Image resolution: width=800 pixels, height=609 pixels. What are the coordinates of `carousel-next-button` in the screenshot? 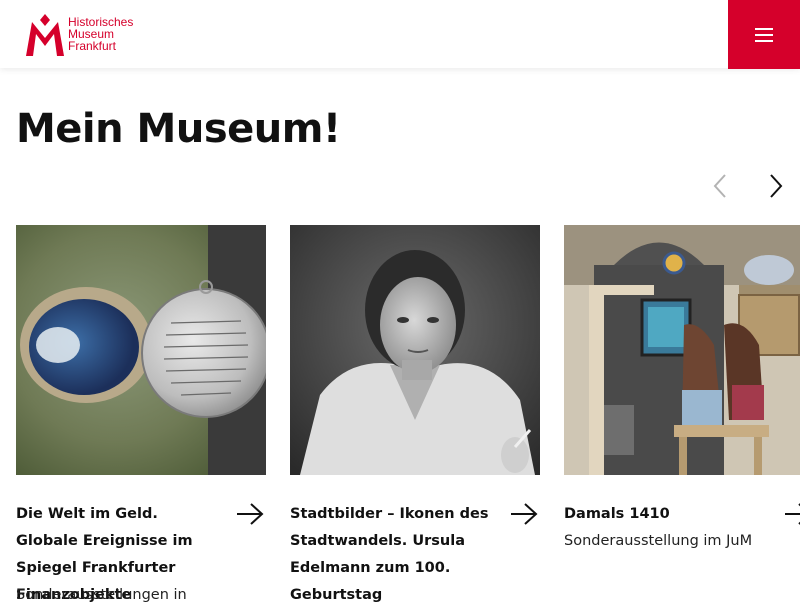 It's located at (776, 186).